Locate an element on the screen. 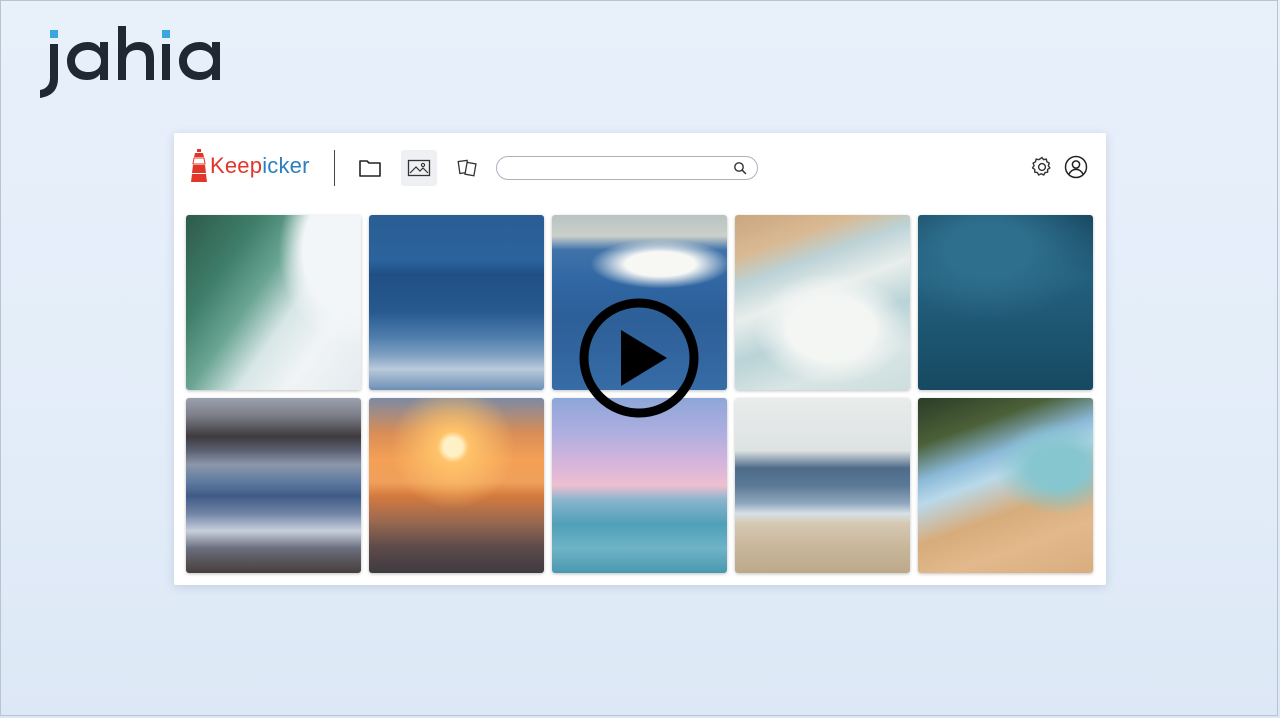 The image size is (1280, 718). search-box is located at coordinates (627, 168).